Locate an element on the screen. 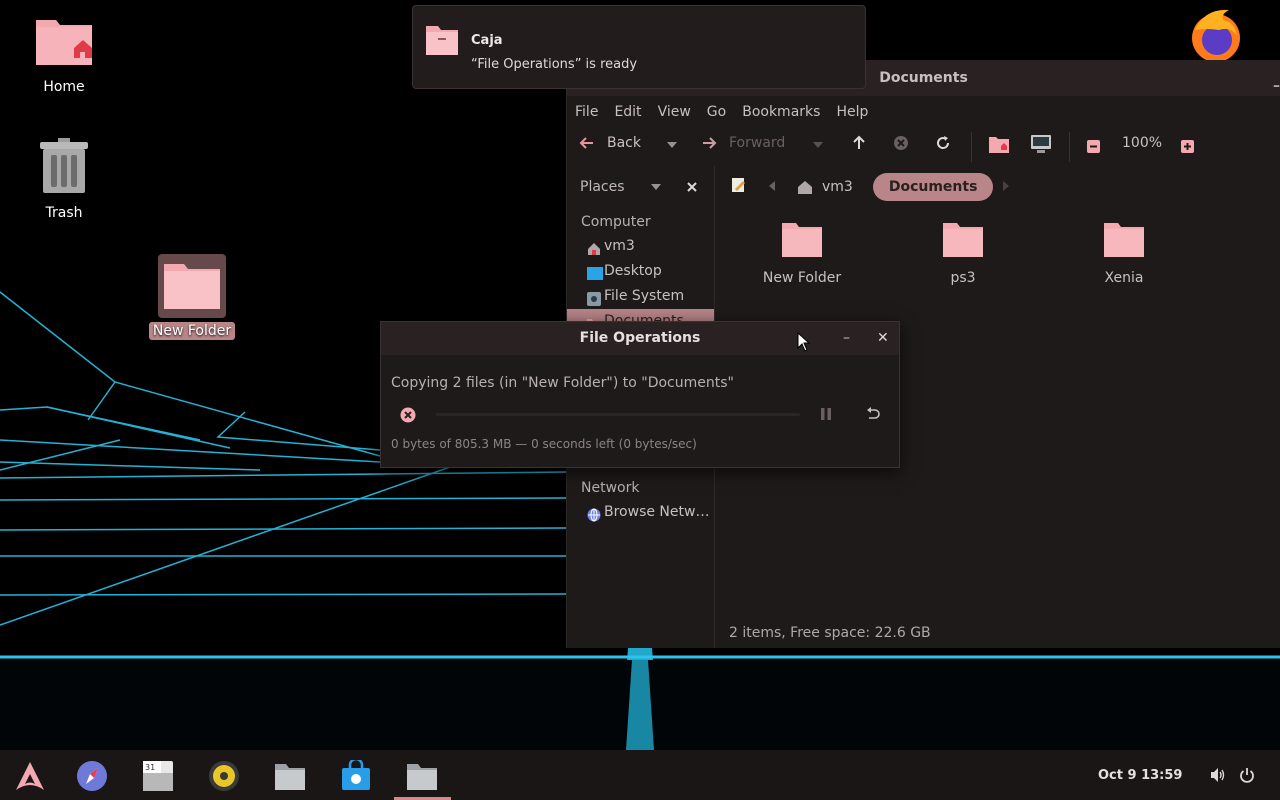 This screenshot has height=800, width=1280. home-button is located at coordinates (999, 144).